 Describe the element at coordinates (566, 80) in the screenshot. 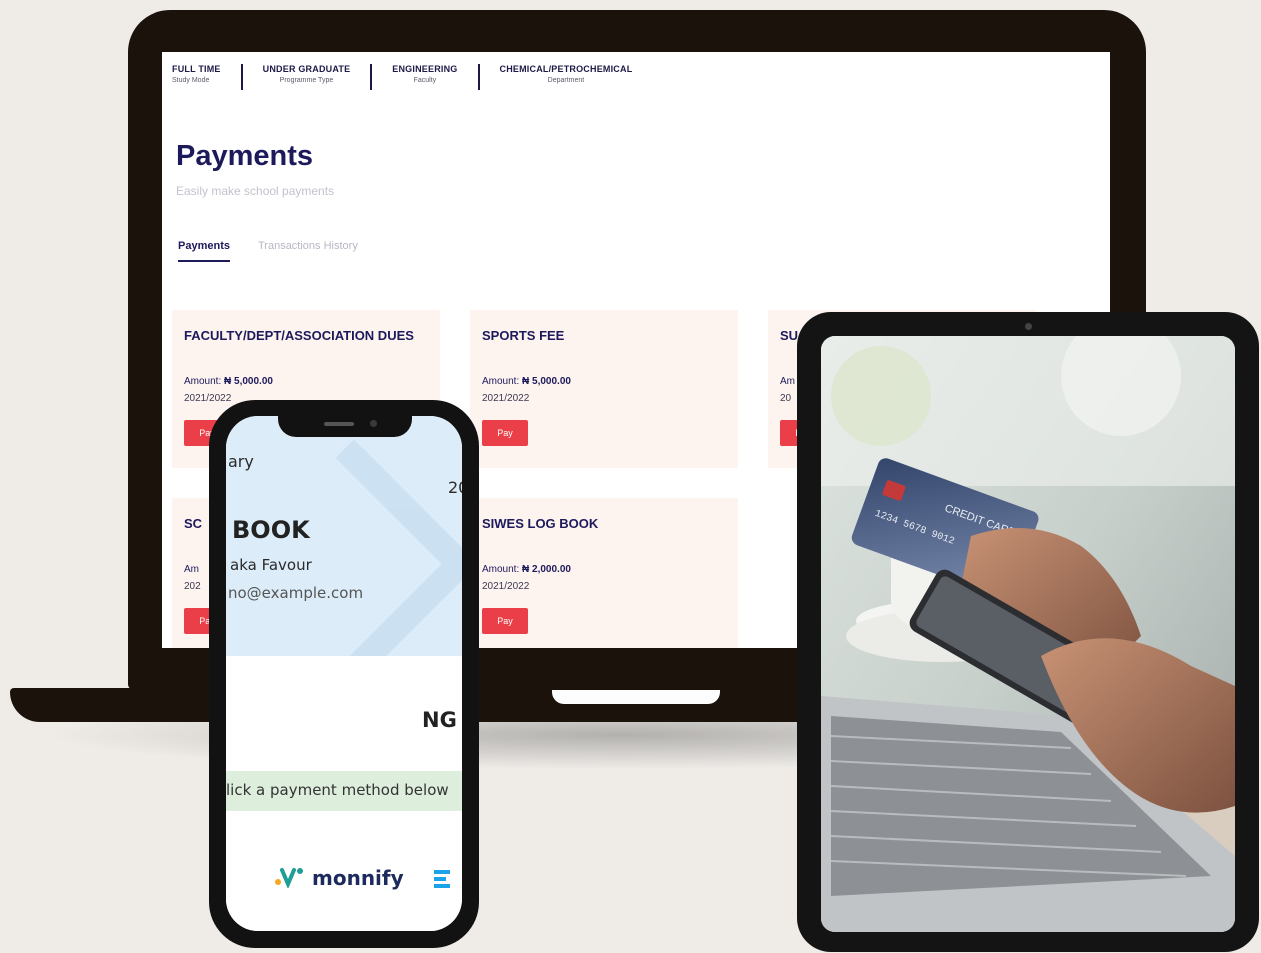

I see `info-label: Department` at that location.